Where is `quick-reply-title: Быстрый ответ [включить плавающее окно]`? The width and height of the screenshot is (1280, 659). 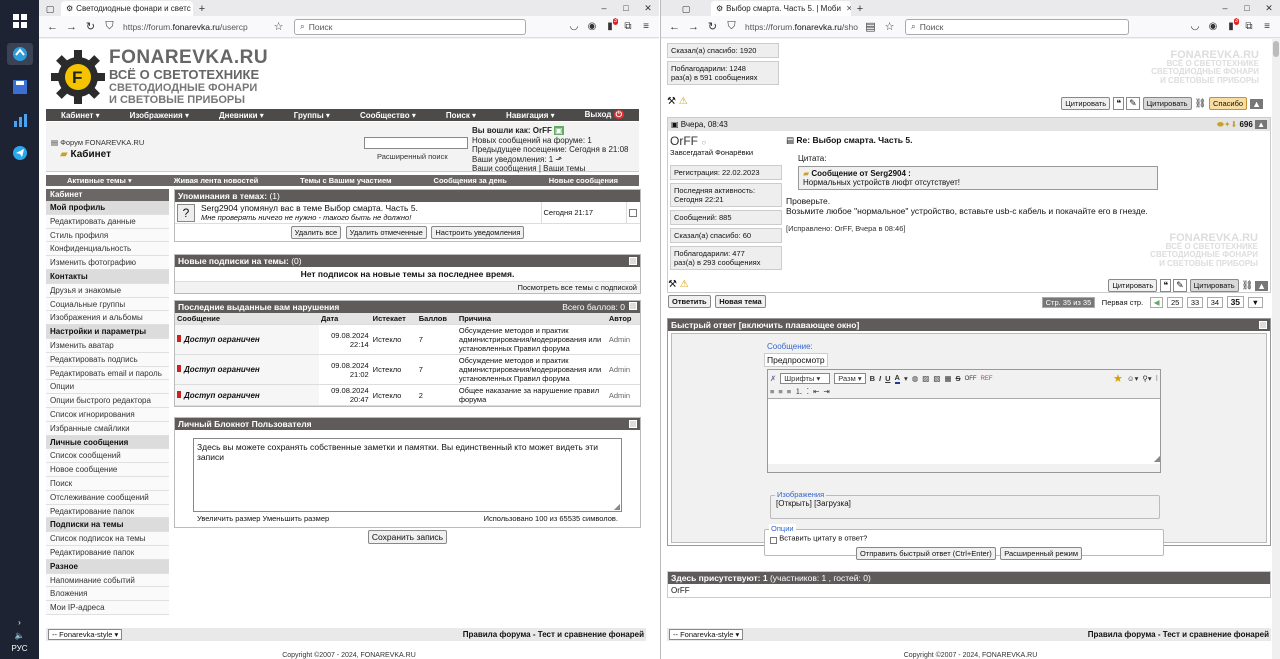 quick-reply-title: Быстрый ответ [включить плавающее окно] is located at coordinates (765, 325).